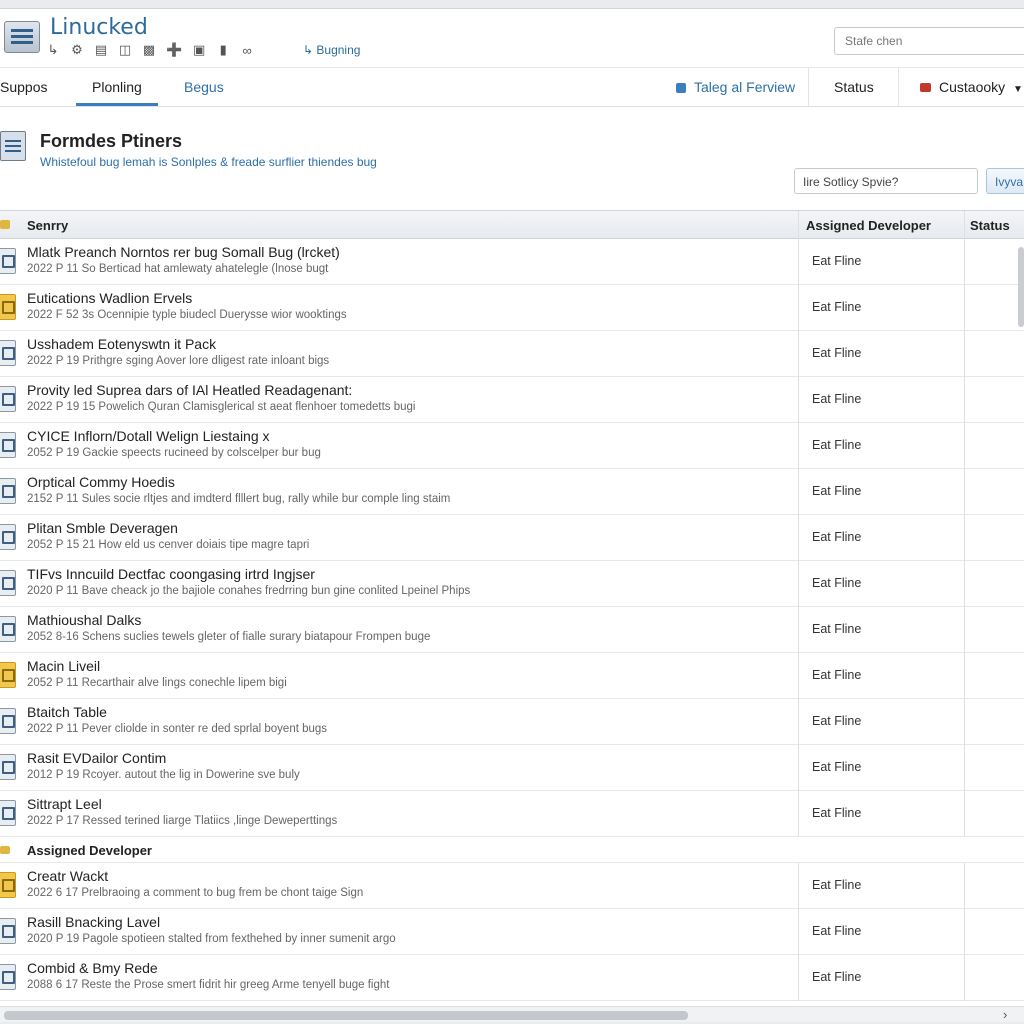  I want to click on bug-title: Rasill Bnacking Lavel, so click(93, 922).